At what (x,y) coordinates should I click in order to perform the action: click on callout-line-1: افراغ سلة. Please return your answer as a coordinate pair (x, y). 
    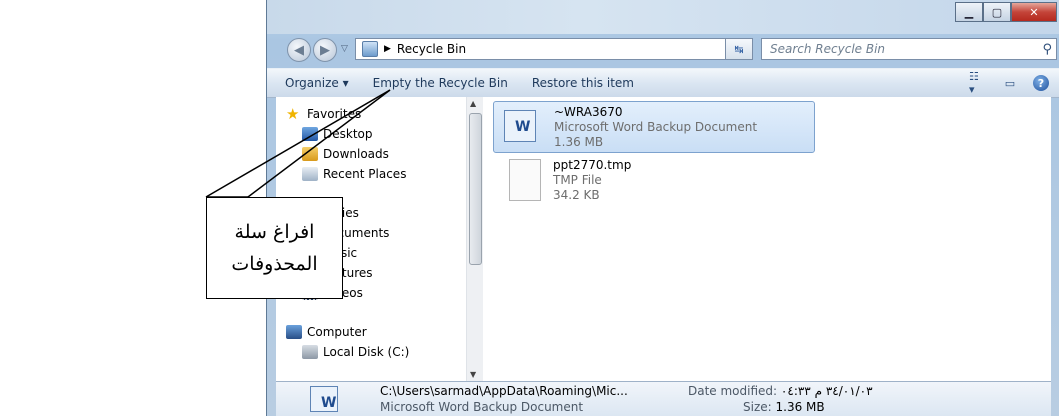
    Looking at the image, I should click on (274, 232).